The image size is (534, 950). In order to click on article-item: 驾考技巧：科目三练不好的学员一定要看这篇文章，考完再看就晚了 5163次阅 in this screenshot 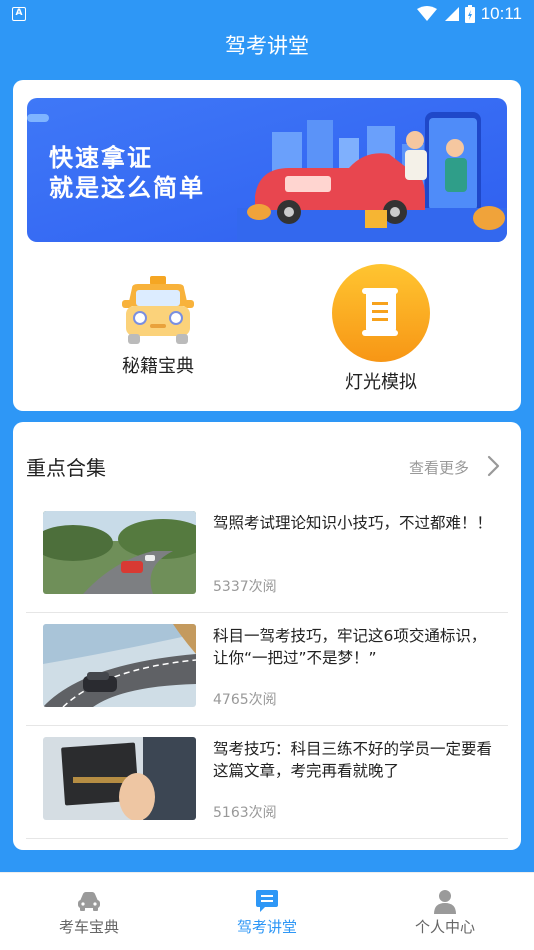, I will do `click(267, 782)`.